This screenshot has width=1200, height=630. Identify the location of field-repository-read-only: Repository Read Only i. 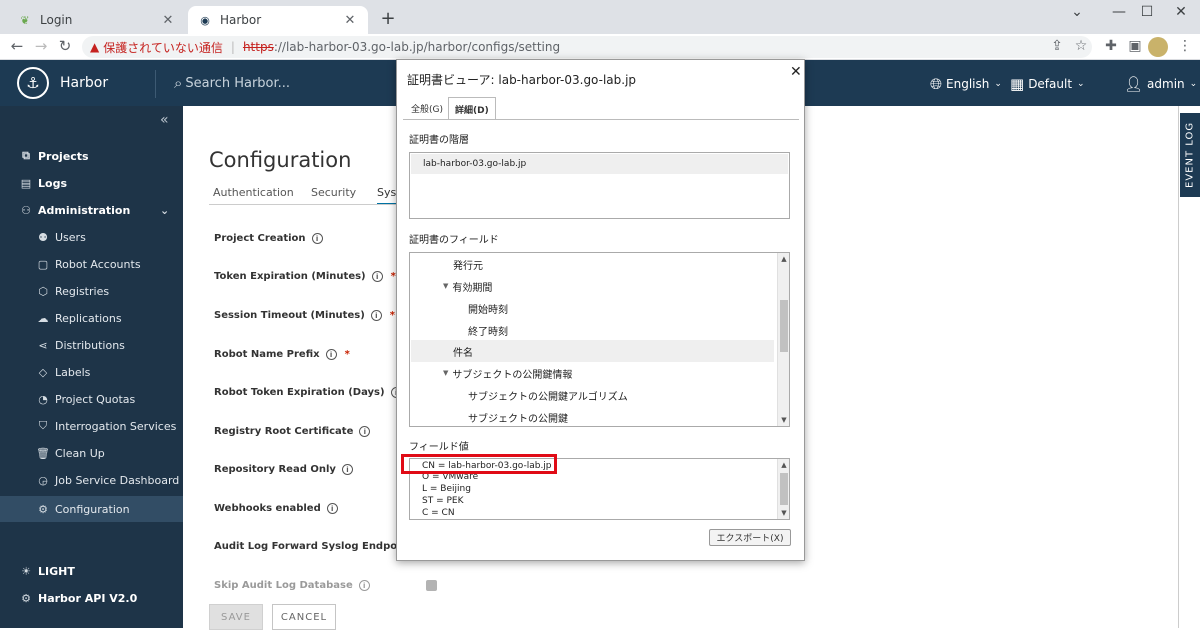
(283, 469).